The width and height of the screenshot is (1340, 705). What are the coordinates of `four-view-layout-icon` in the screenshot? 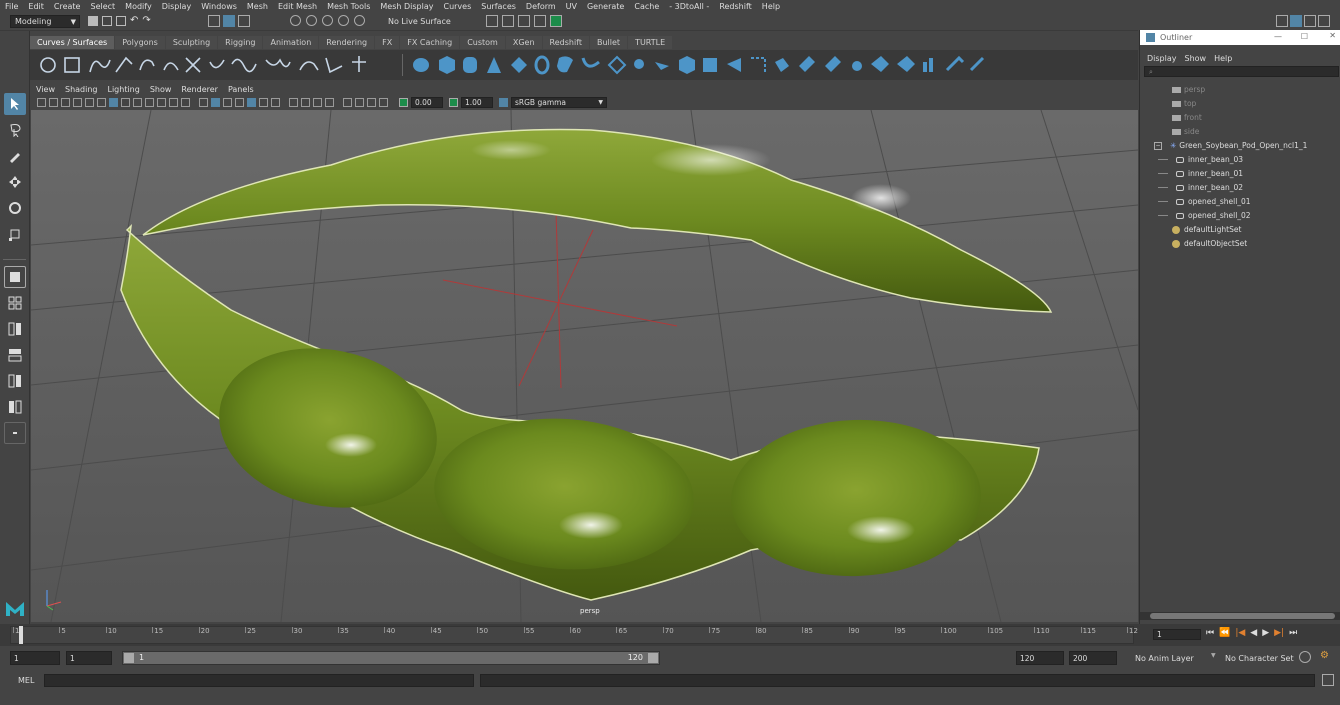 It's located at (15, 303).